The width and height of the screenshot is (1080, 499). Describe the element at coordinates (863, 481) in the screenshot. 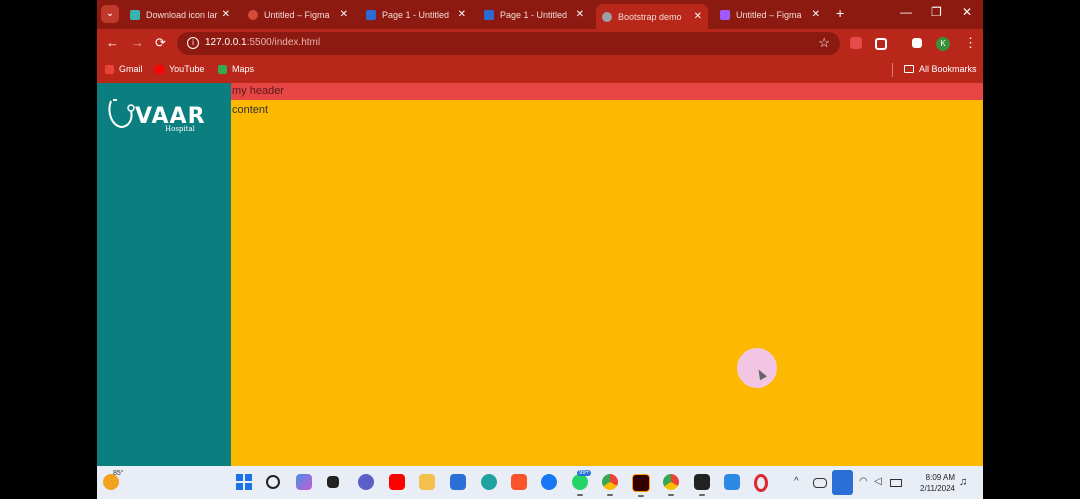

I see `wifi-icon: ◠` at that location.